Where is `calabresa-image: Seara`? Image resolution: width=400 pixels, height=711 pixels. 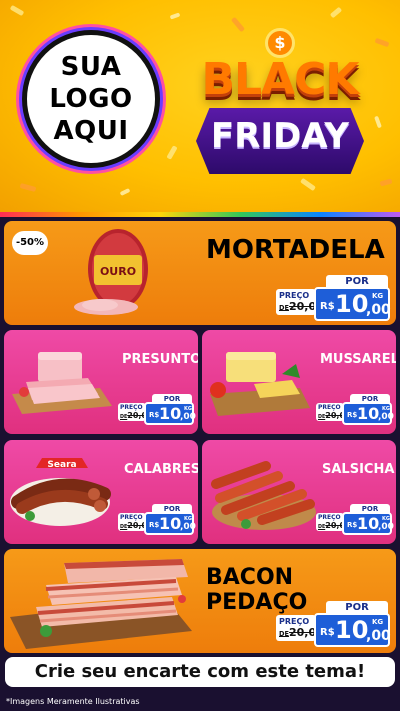
calabresa-image: Seara is located at coordinates (60, 492).